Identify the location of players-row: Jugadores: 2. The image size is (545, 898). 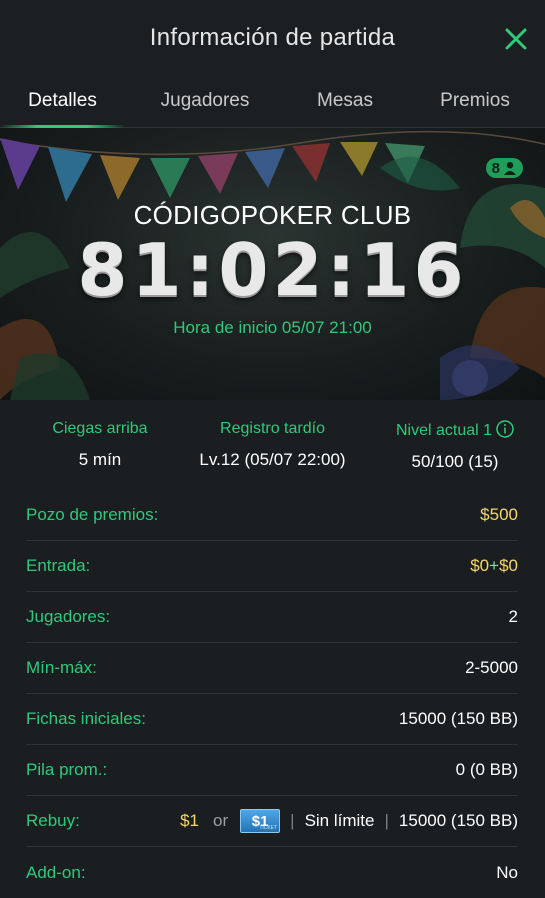
(272, 617).